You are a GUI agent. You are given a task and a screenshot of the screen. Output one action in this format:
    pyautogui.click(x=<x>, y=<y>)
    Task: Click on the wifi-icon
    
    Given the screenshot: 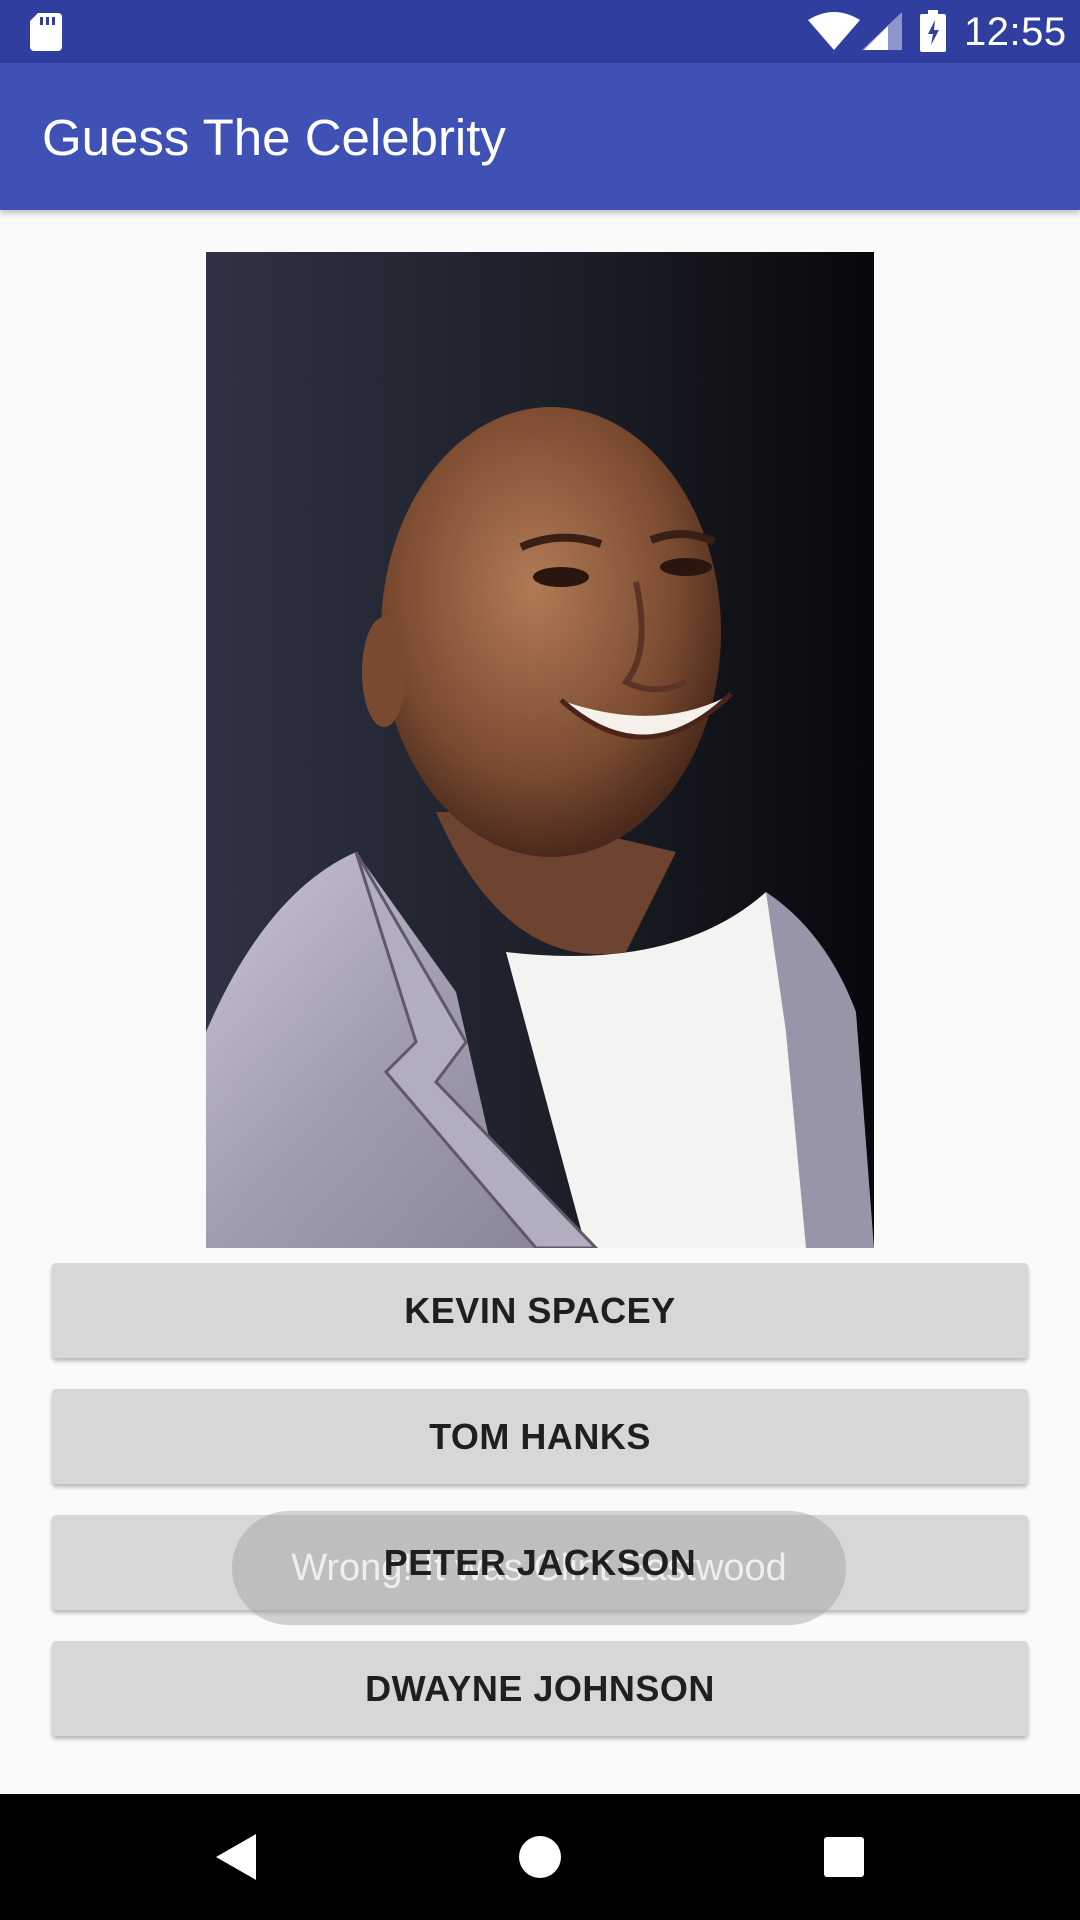 What is the action you would take?
    pyautogui.click(x=834, y=31)
    